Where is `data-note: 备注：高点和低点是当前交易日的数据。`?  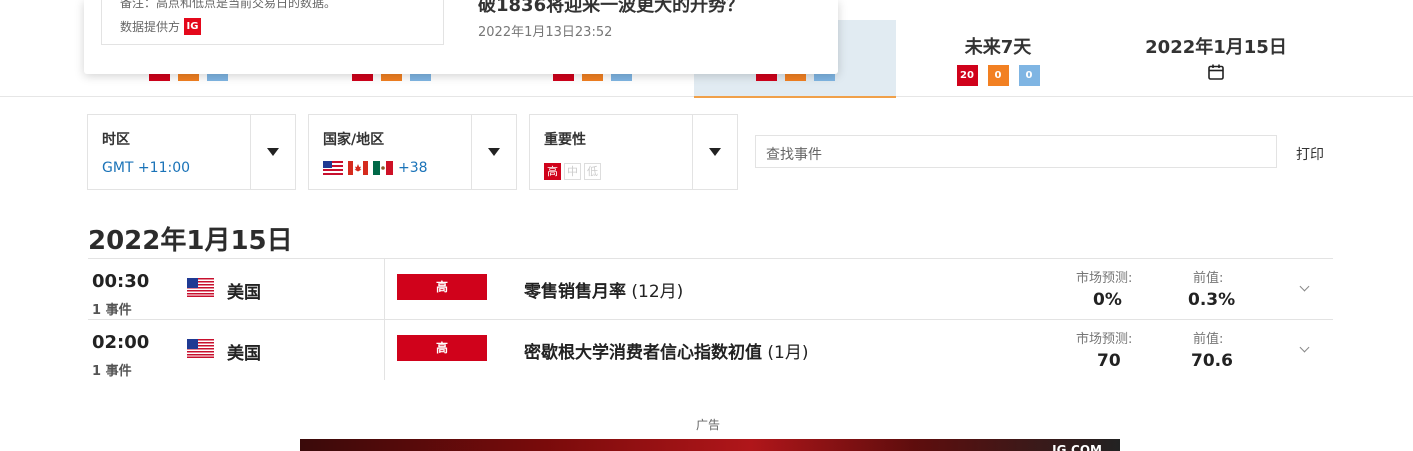 data-note: 备注：高点和低点是当前交易日的数据。 is located at coordinates (228, 5).